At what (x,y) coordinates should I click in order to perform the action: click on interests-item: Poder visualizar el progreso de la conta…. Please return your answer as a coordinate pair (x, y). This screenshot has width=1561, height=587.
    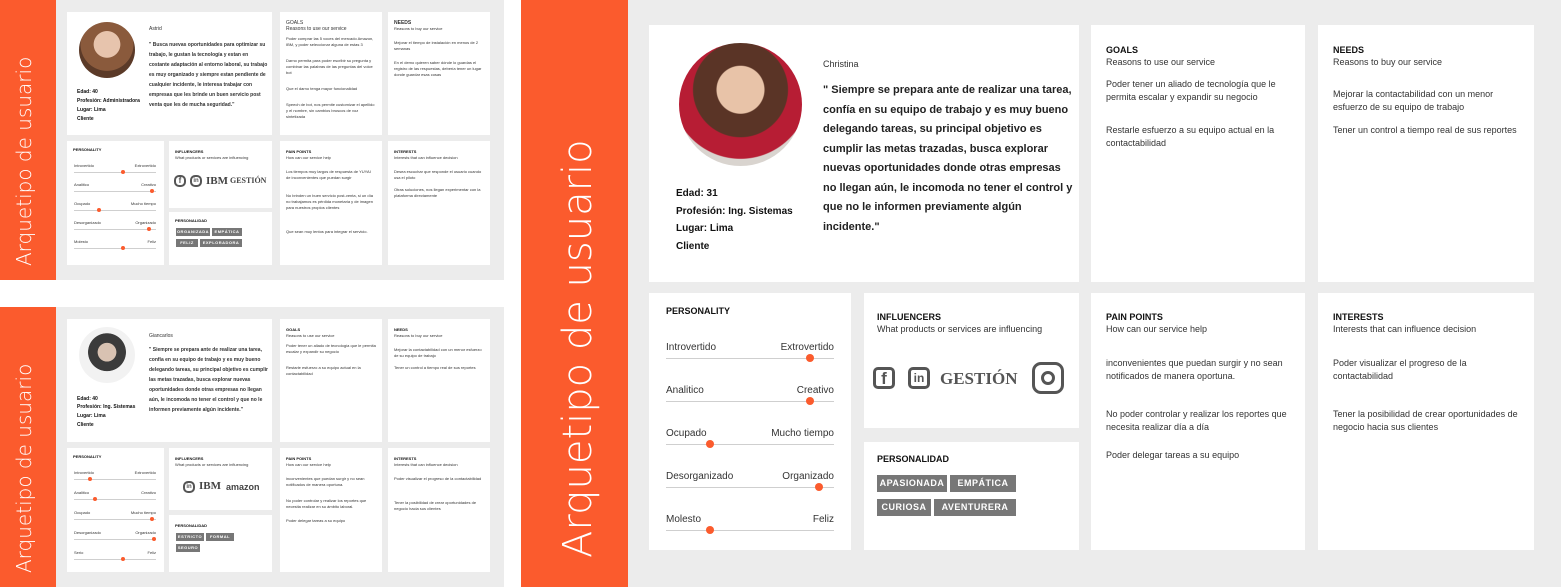
    Looking at the image, I should click on (1400, 369).